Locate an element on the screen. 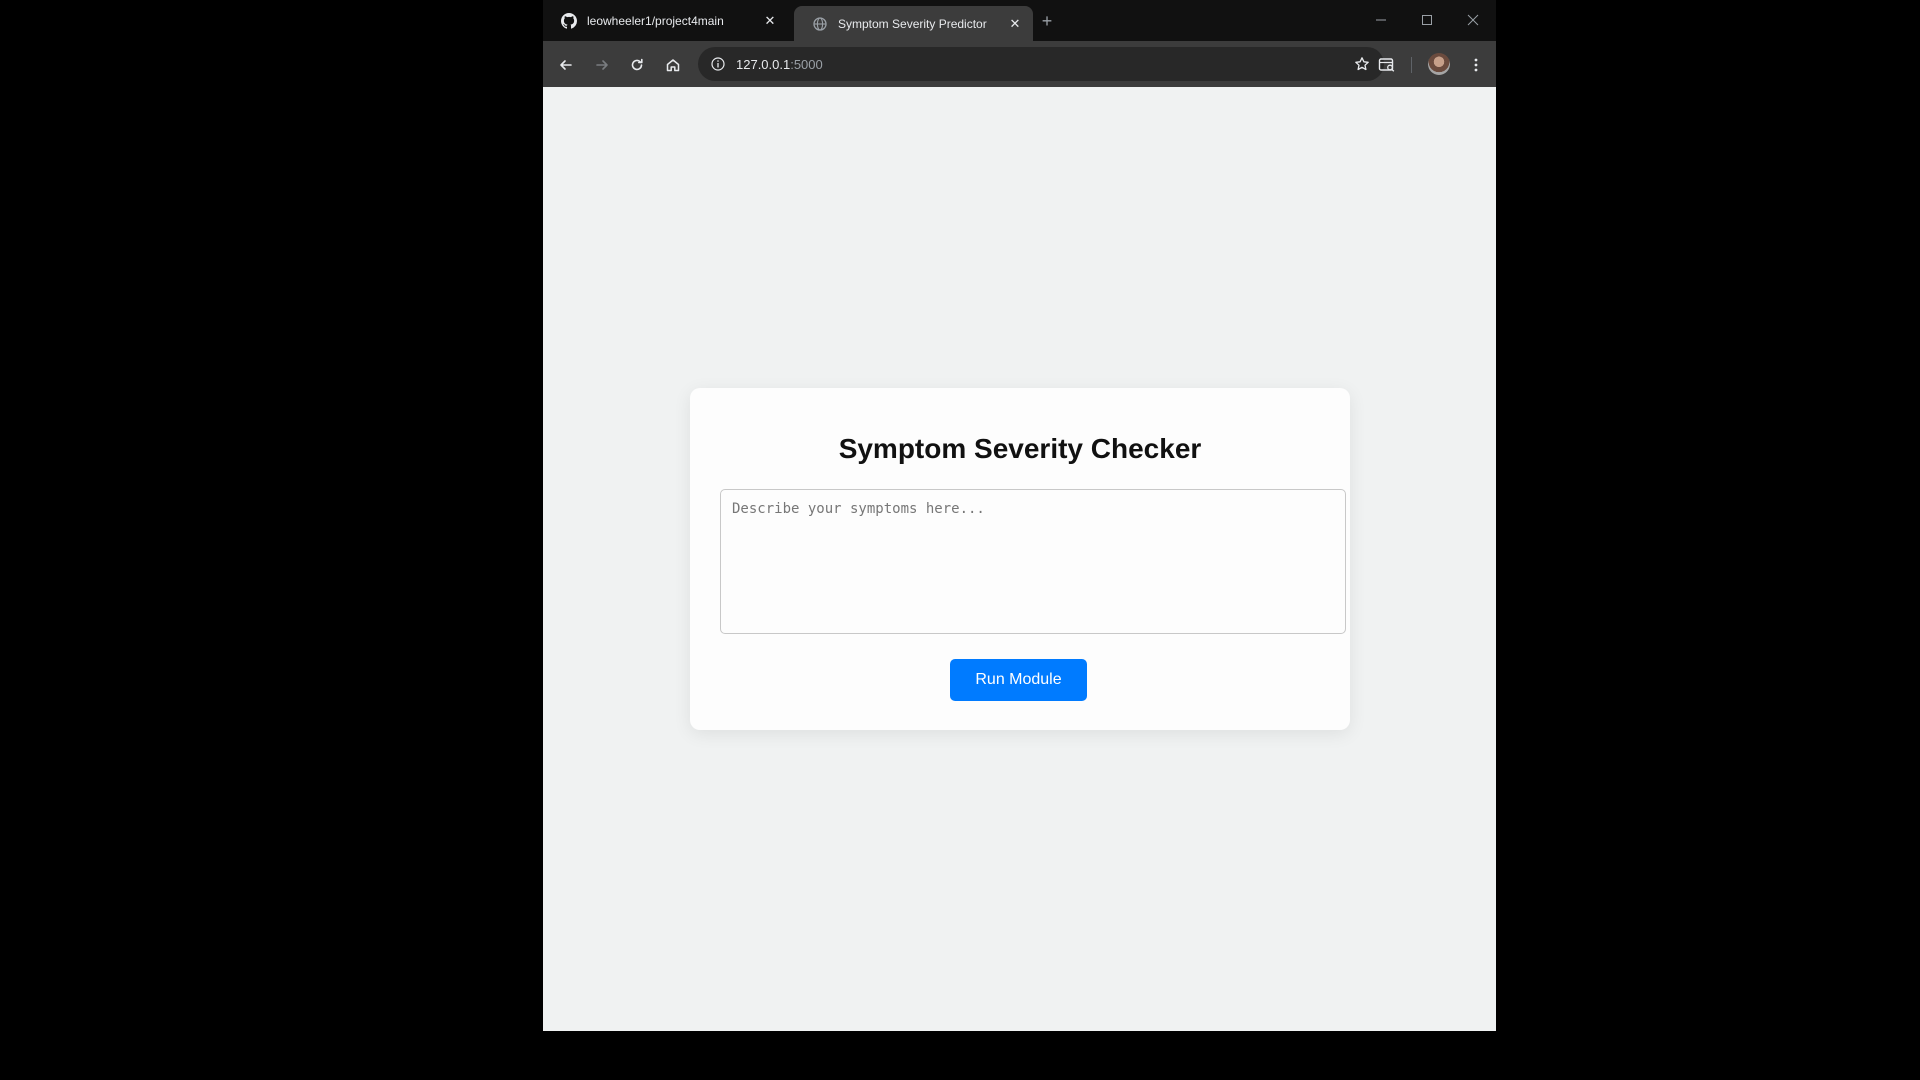 The image size is (1920, 1080). tab-title: Symptom Severity Predictor is located at coordinates (912, 23).